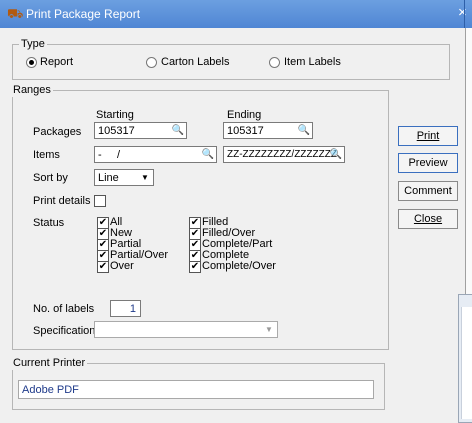 This screenshot has width=472, height=423. Describe the element at coordinates (178, 130) in the screenshot. I see `packages-start-search-icon: 🔍` at that location.